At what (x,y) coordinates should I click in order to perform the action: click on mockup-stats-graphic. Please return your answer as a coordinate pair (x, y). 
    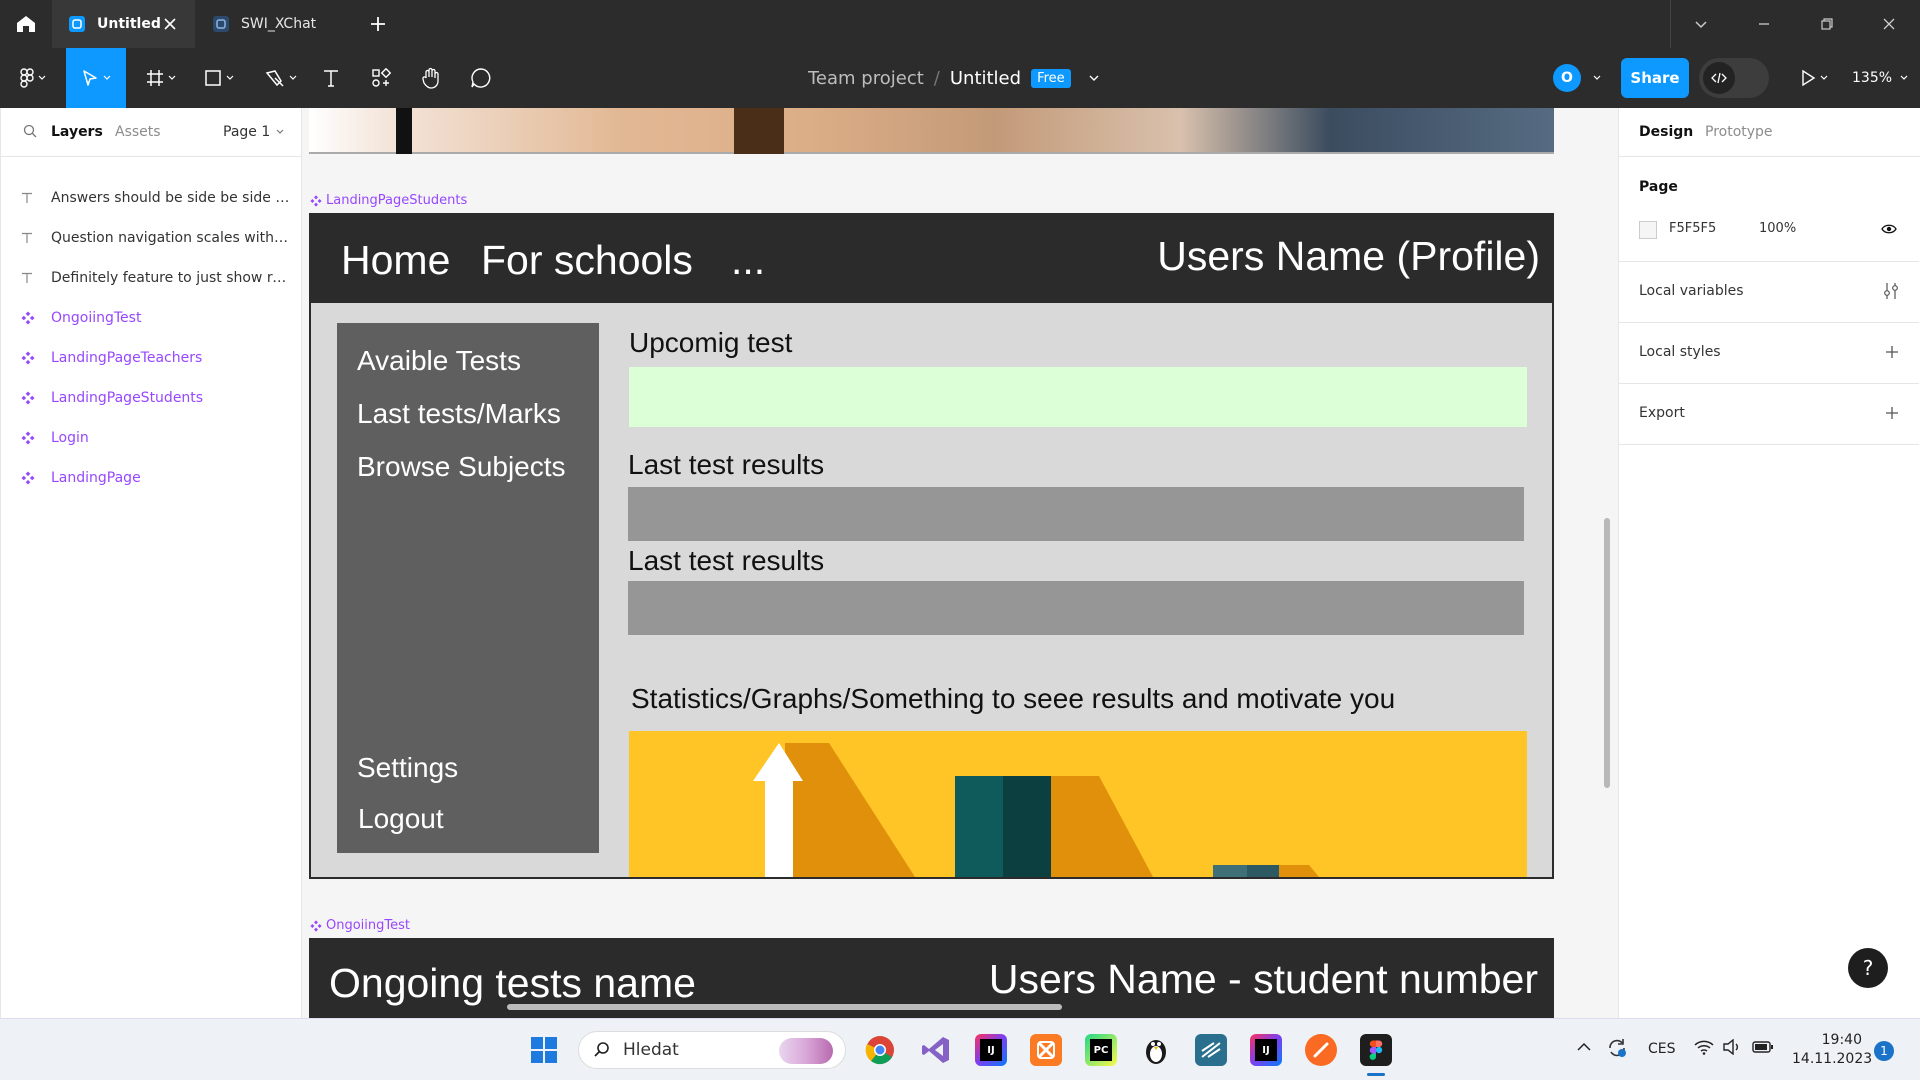
    Looking at the image, I should click on (1078, 804).